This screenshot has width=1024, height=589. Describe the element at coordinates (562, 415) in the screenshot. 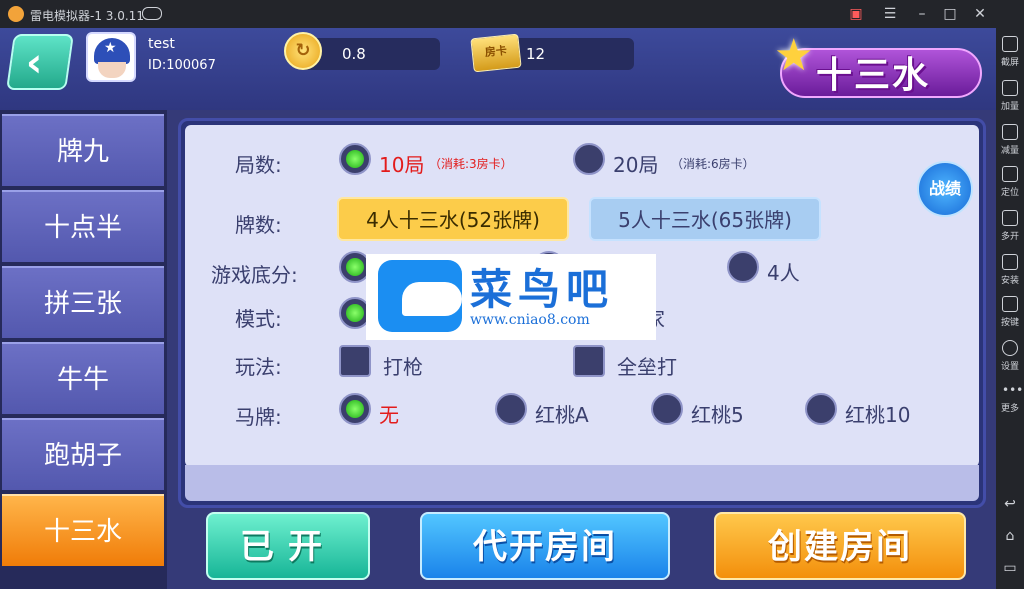

I see `horse-hearts-a-text: 红桃A` at that location.